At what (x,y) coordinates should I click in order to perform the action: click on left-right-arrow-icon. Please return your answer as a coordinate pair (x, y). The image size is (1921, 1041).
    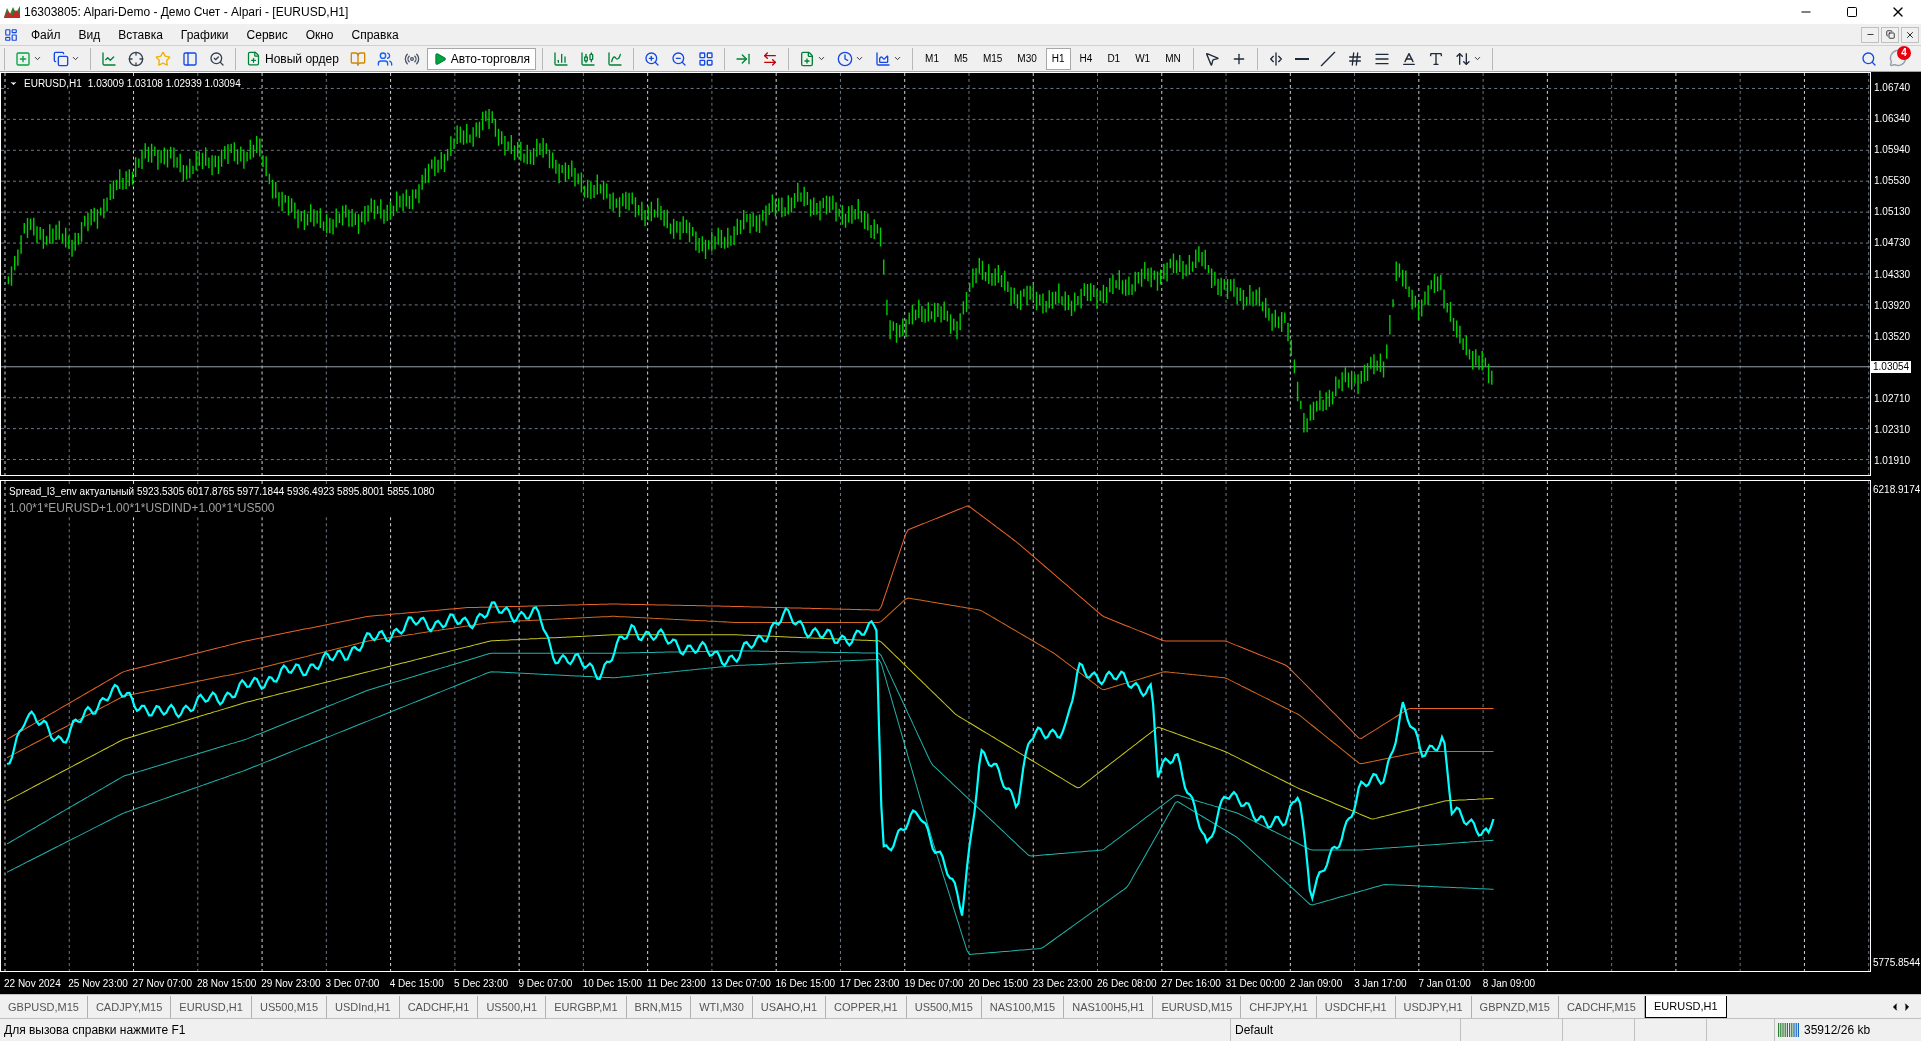
    Looking at the image, I should click on (770, 58).